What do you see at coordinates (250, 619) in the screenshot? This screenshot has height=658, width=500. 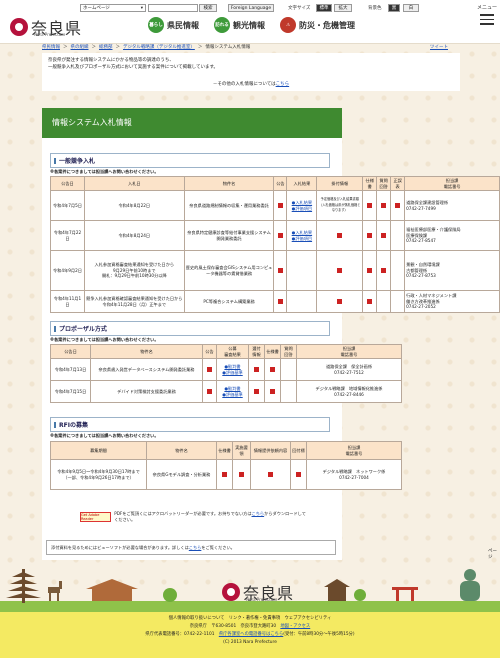 I see `footer-links: 個人情報の取り扱いについて リンク・著作権・免責事項 ウェブアクセシビリティ` at bounding box center [250, 619].